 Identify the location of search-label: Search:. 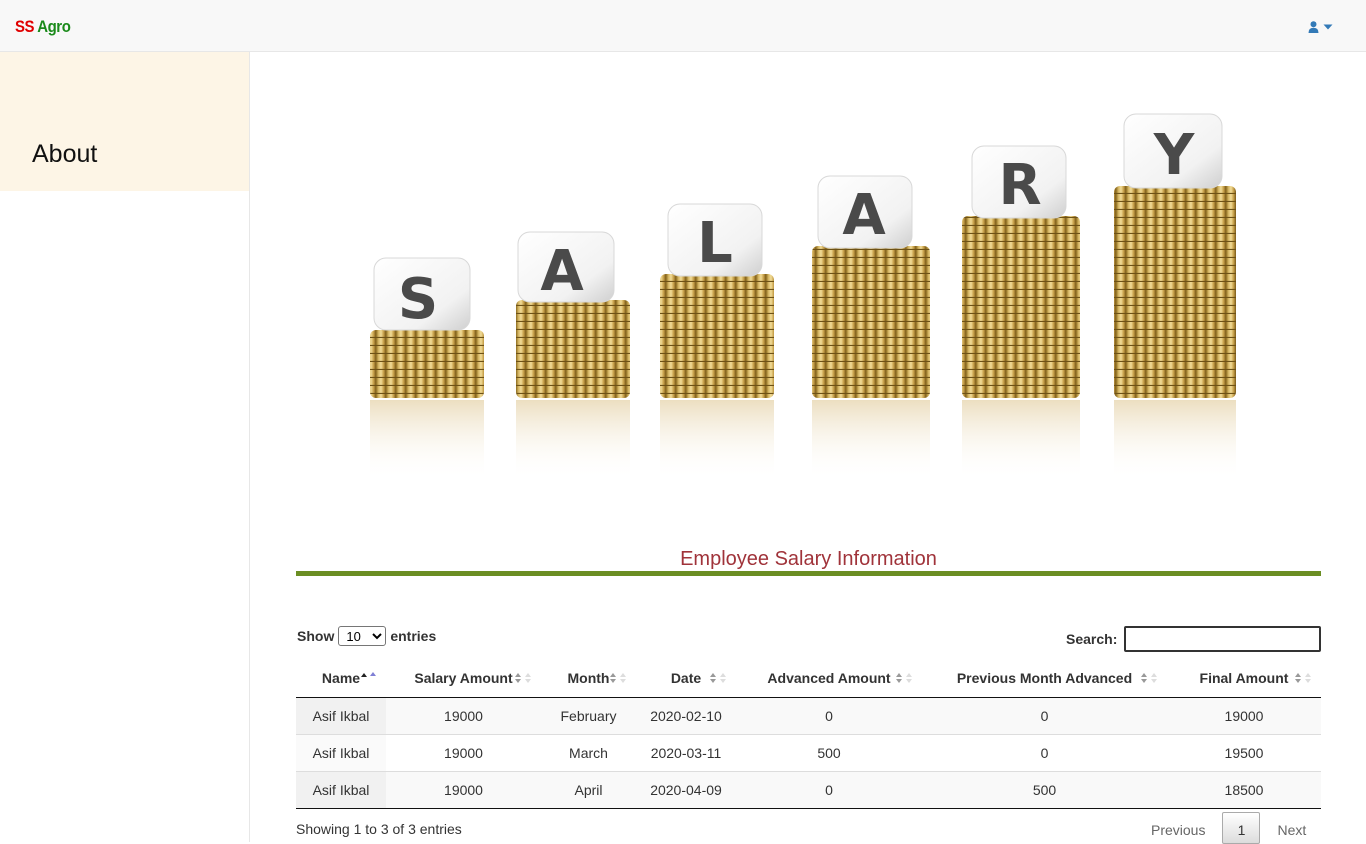
(1092, 639).